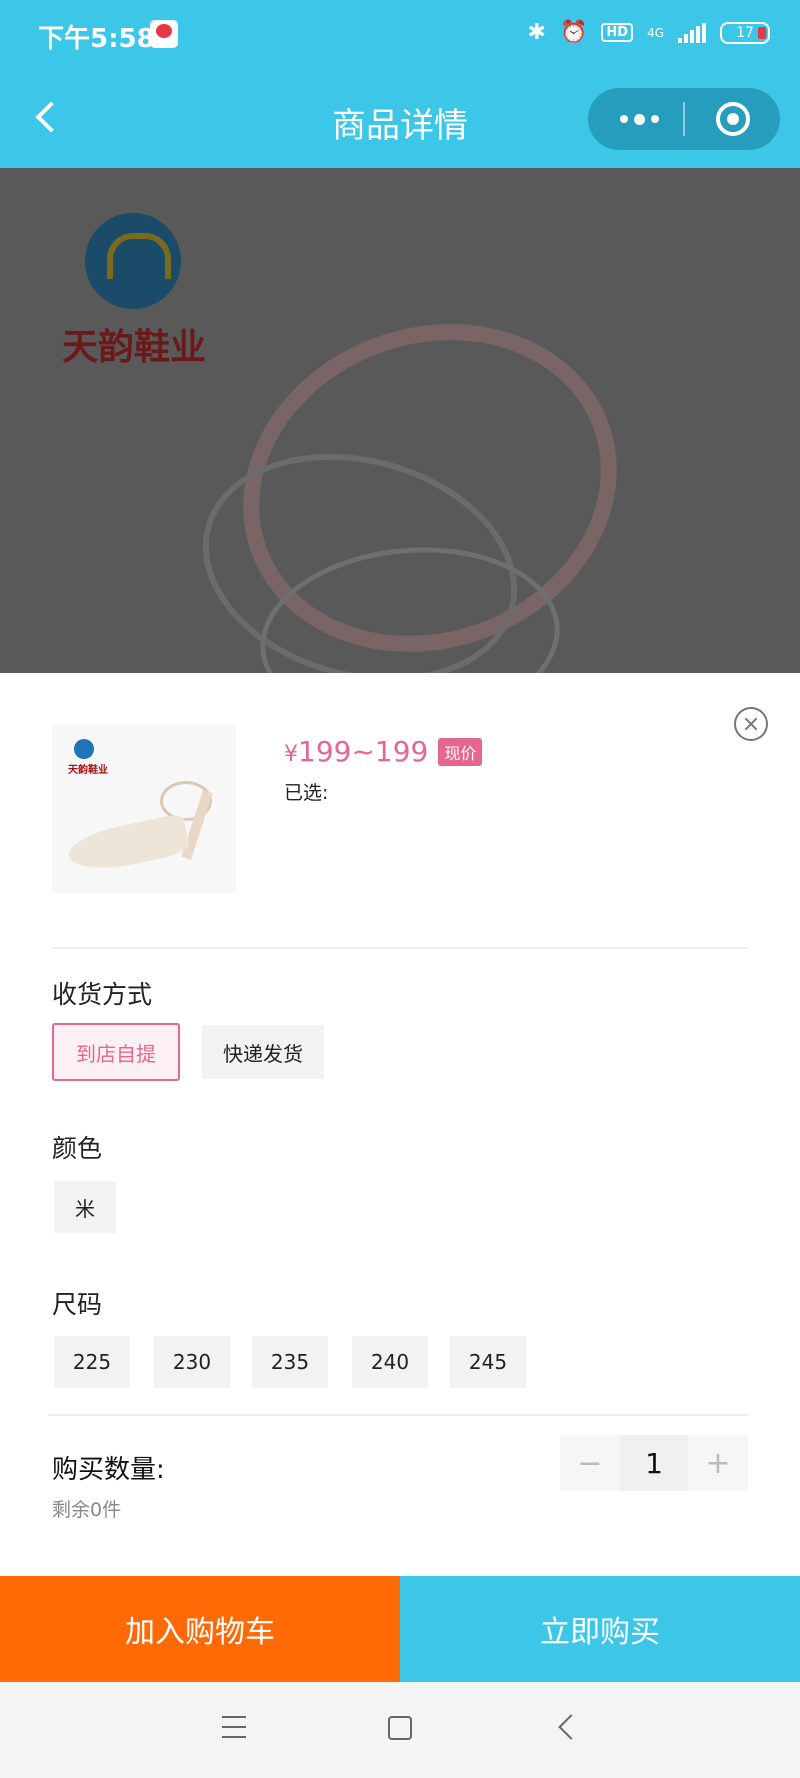 The width and height of the screenshot is (800, 1778). What do you see at coordinates (363, 751) in the screenshot?
I see `price-range: 199~199` at bounding box center [363, 751].